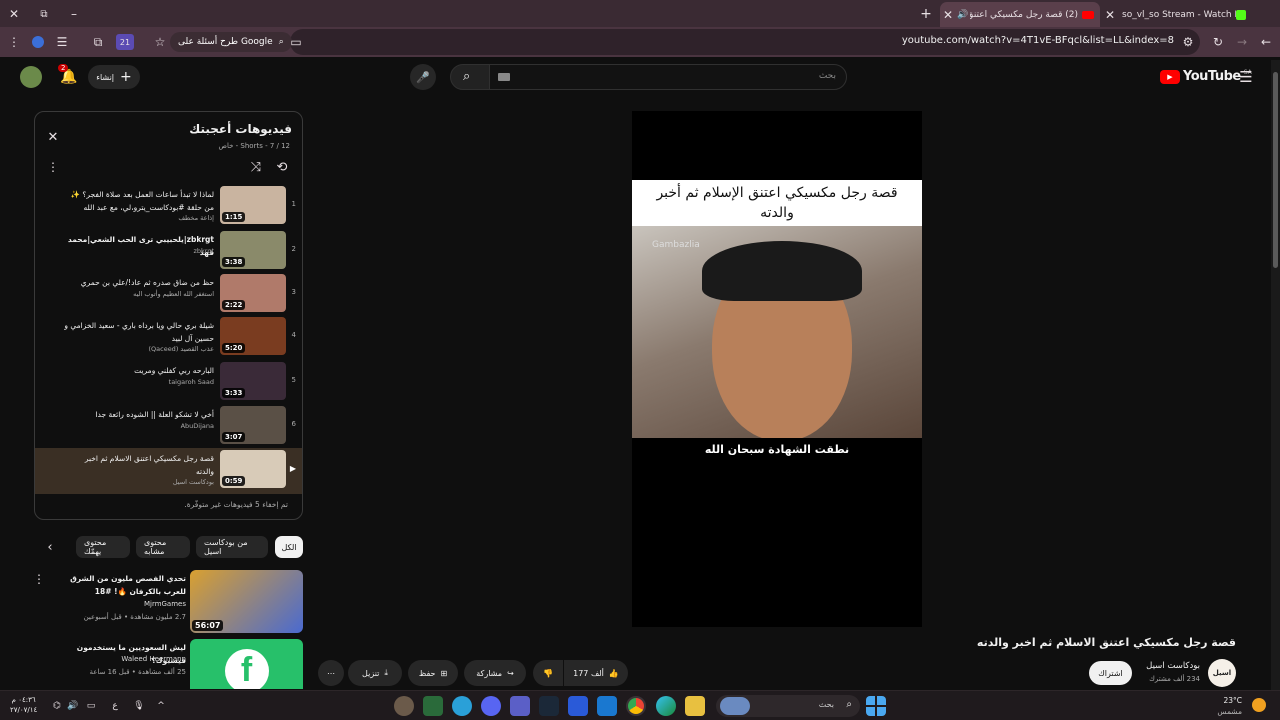 The width and height of the screenshot is (1280, 720). I want to click on reload-icon: ↻, so click(1218, 42).